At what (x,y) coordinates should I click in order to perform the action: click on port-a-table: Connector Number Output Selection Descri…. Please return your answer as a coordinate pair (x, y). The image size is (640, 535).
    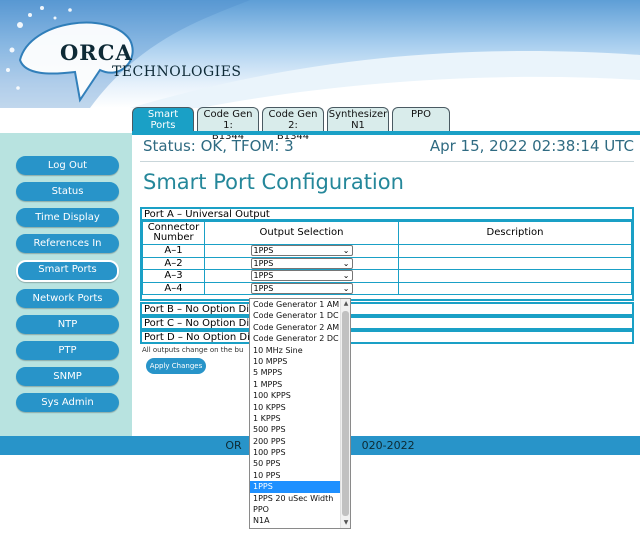
    Looking at the image, I should click on (387, 258).